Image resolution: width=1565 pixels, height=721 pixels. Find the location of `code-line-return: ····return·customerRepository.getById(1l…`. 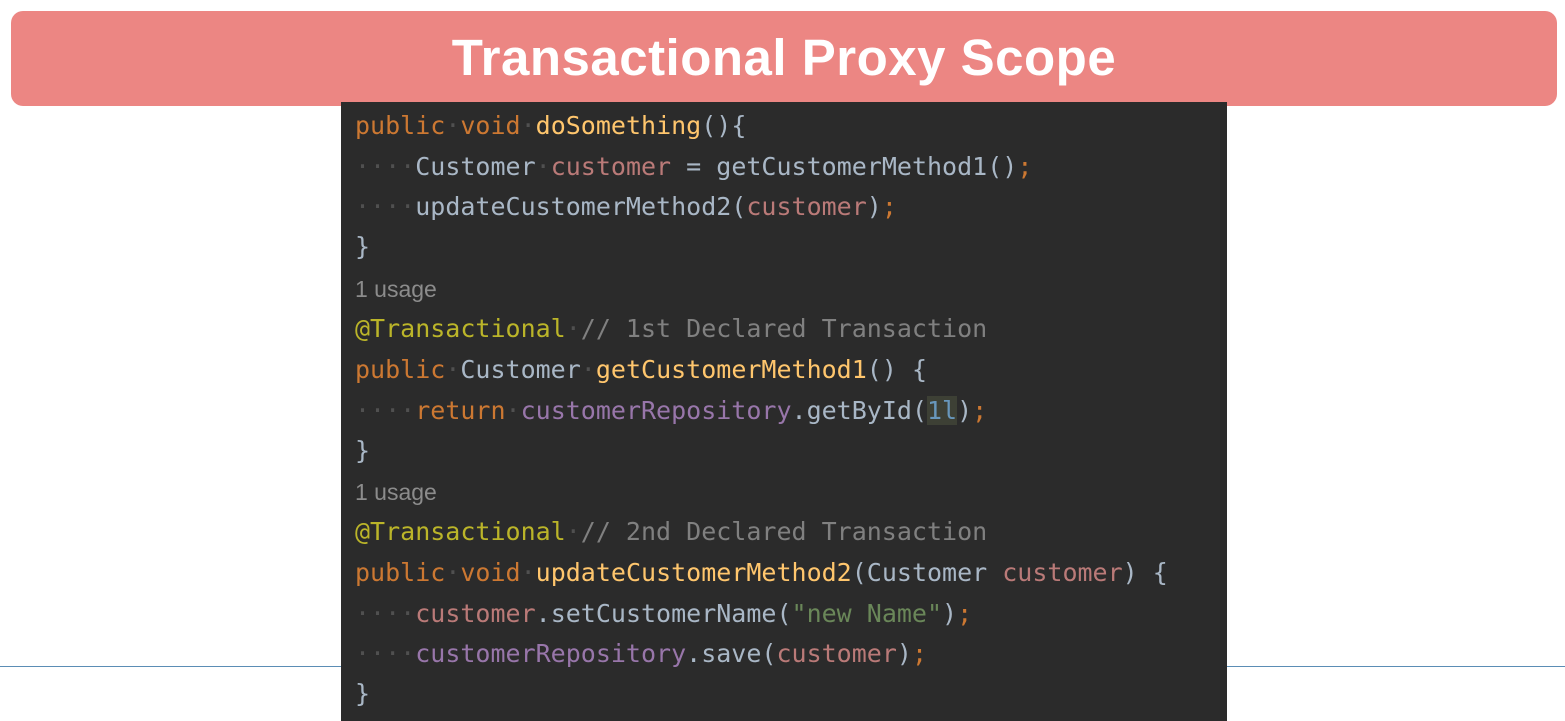

code-line-return: ····return·customerRepository.getById(1l… is located at coordinates (671, 410).